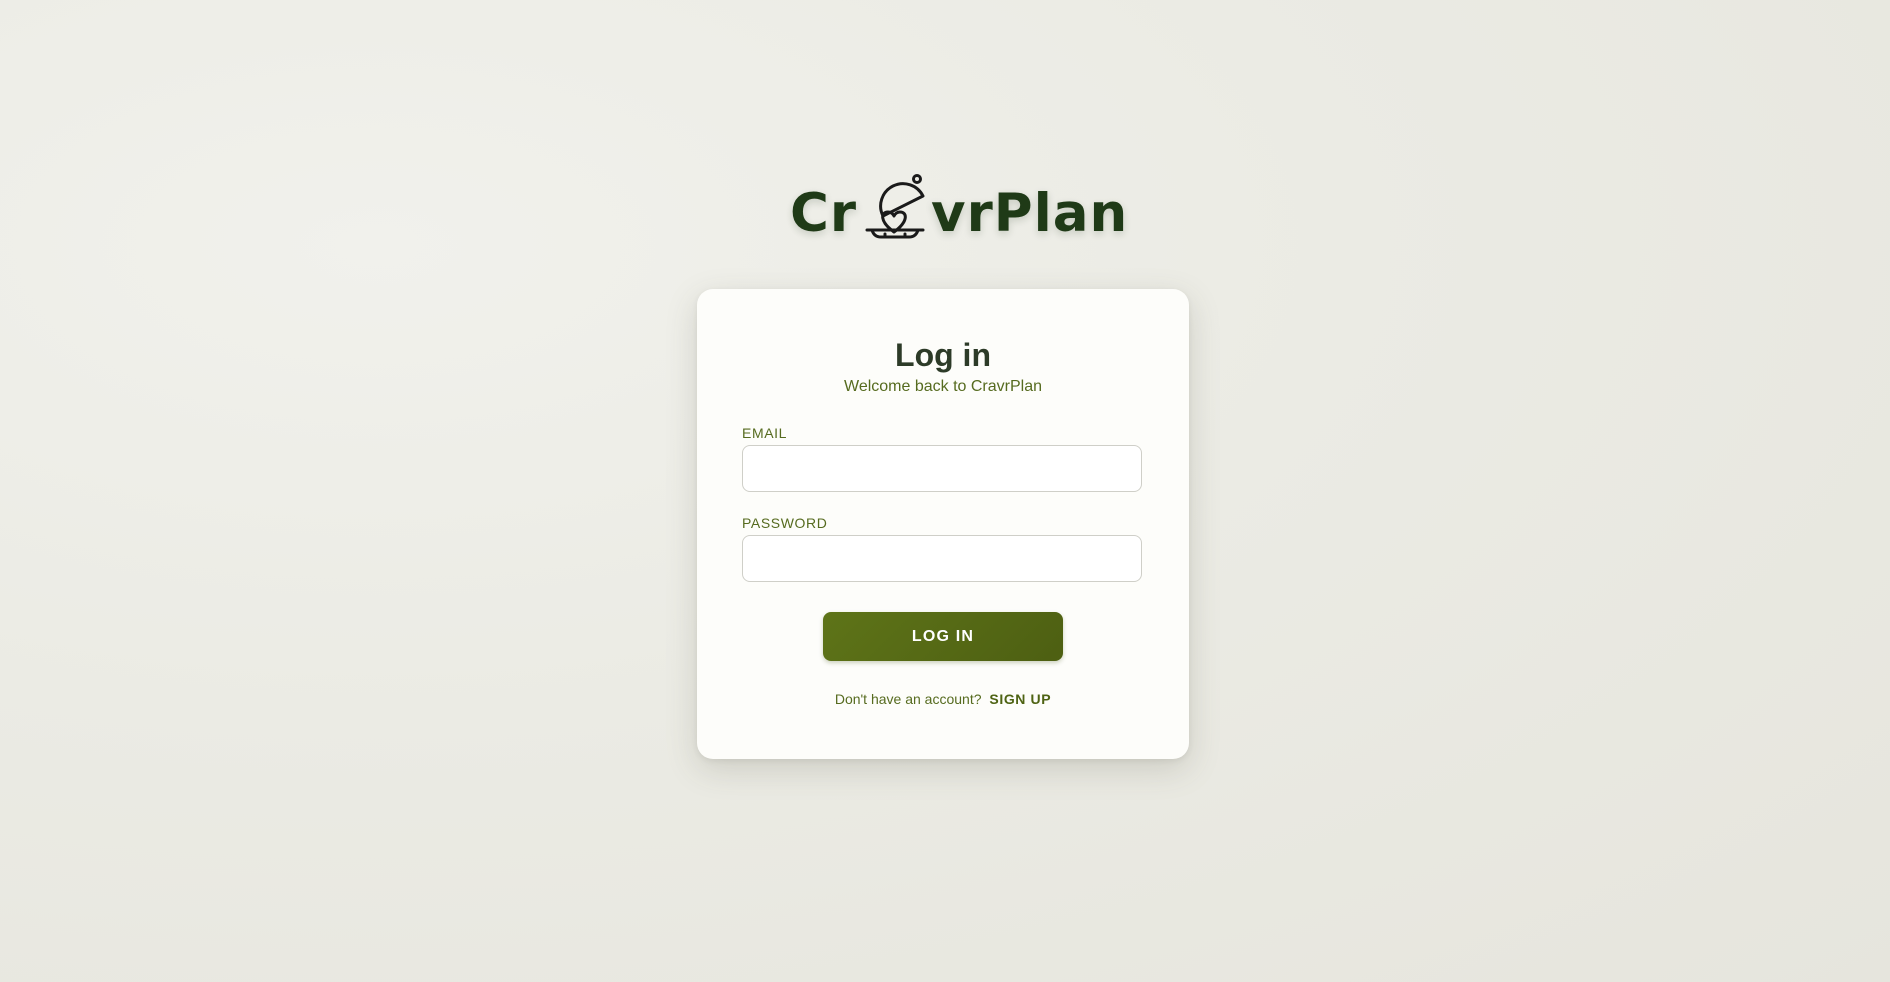 This screenshot has height=982, width=1890. I want to click on email-label: EMAIL, so click(765, 433).